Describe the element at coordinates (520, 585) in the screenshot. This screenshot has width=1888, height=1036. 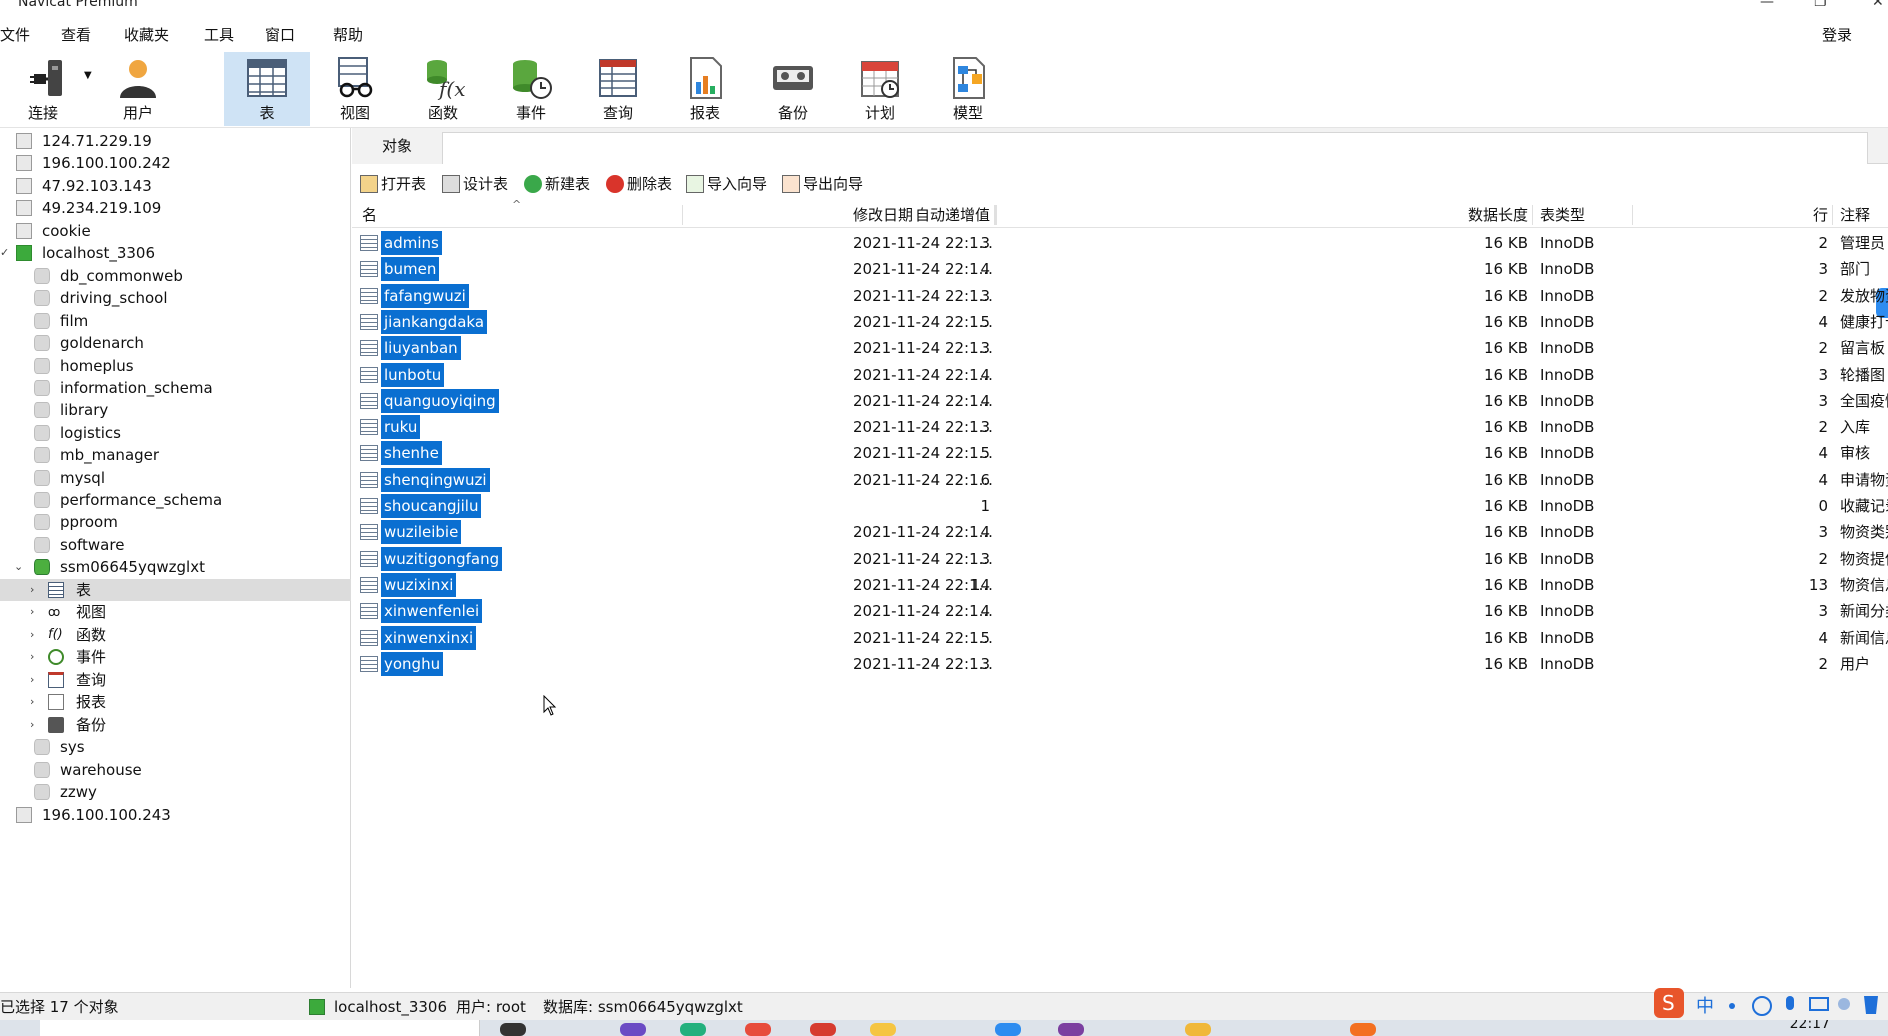
I see `cell-name: wuzixinxi` at that location.